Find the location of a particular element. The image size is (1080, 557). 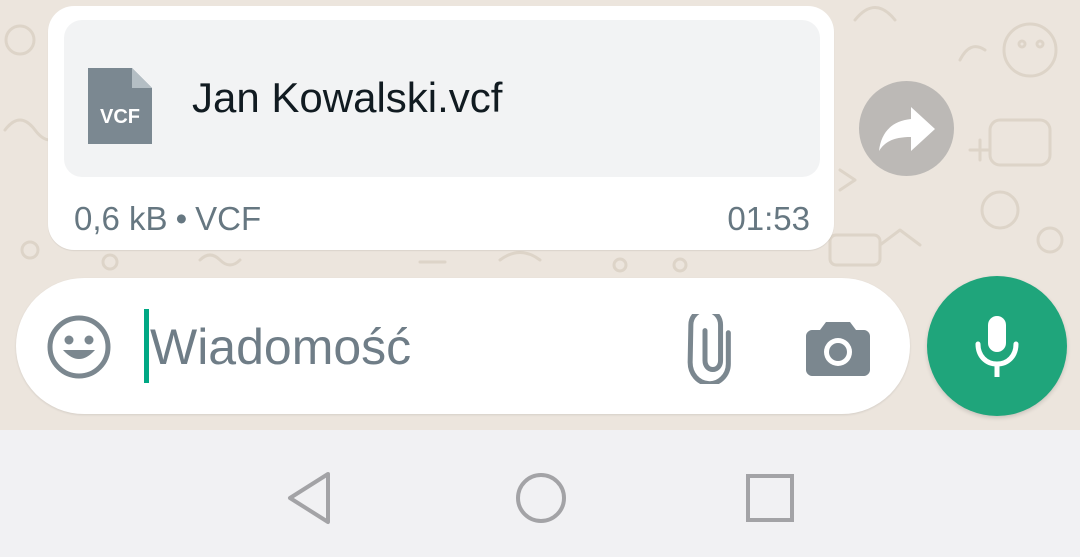

home-circle-icon is located at coordinates (541, 498).